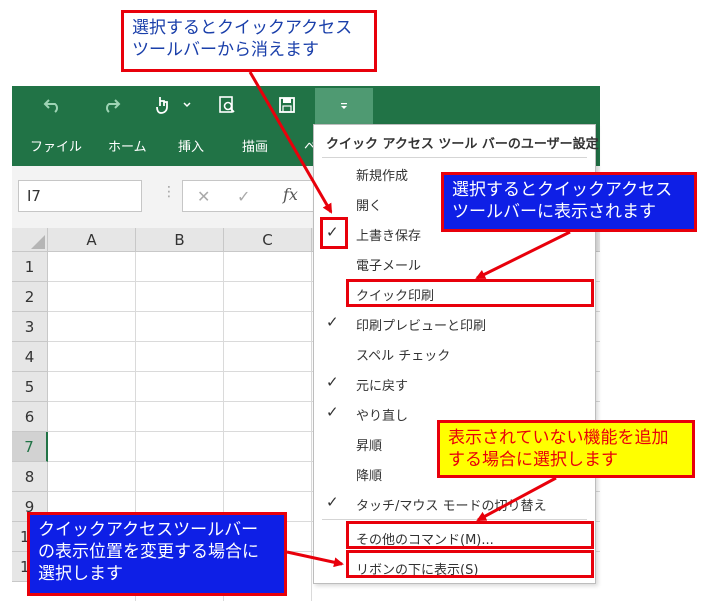 The image size is (706, 601). What do you see at coordinates (30, 267) in the screenshot?
I see `row-header-1: 1` at bounding box center [30, 267].